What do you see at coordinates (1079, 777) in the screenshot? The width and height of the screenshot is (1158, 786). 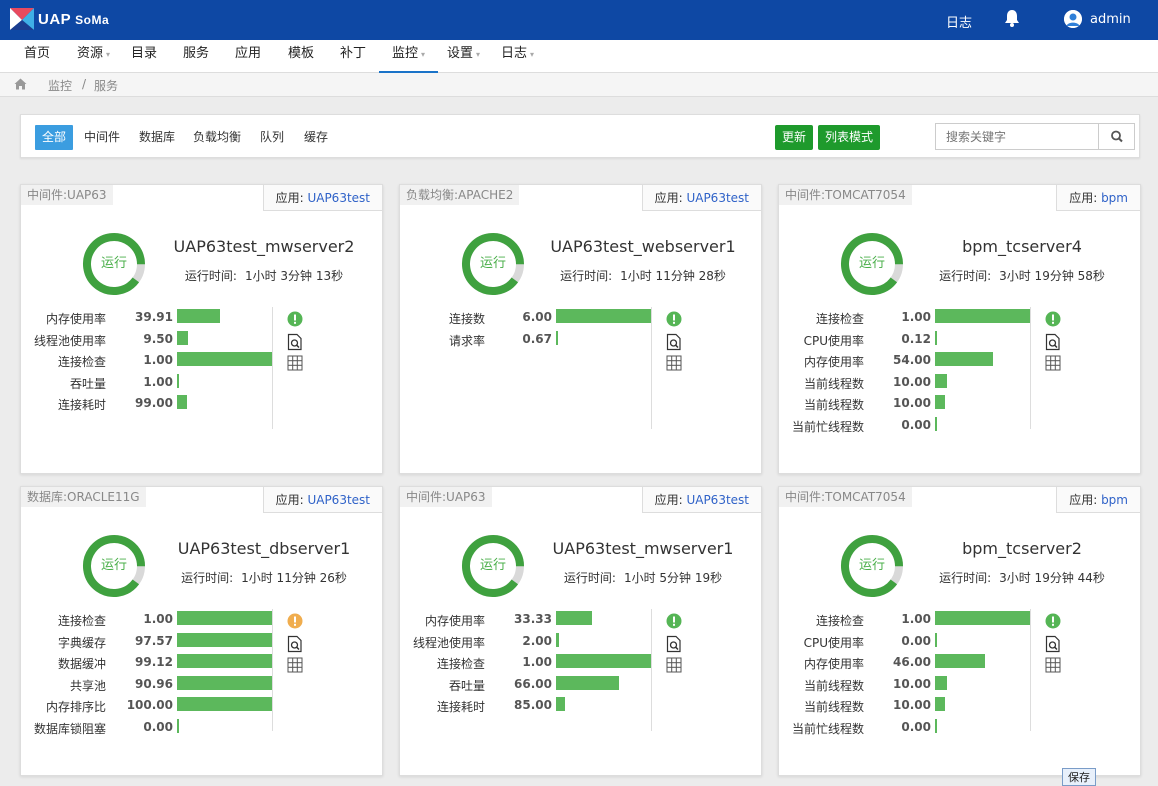 I see `save-tooltip: 保存` at bounding box center [1079, 777].